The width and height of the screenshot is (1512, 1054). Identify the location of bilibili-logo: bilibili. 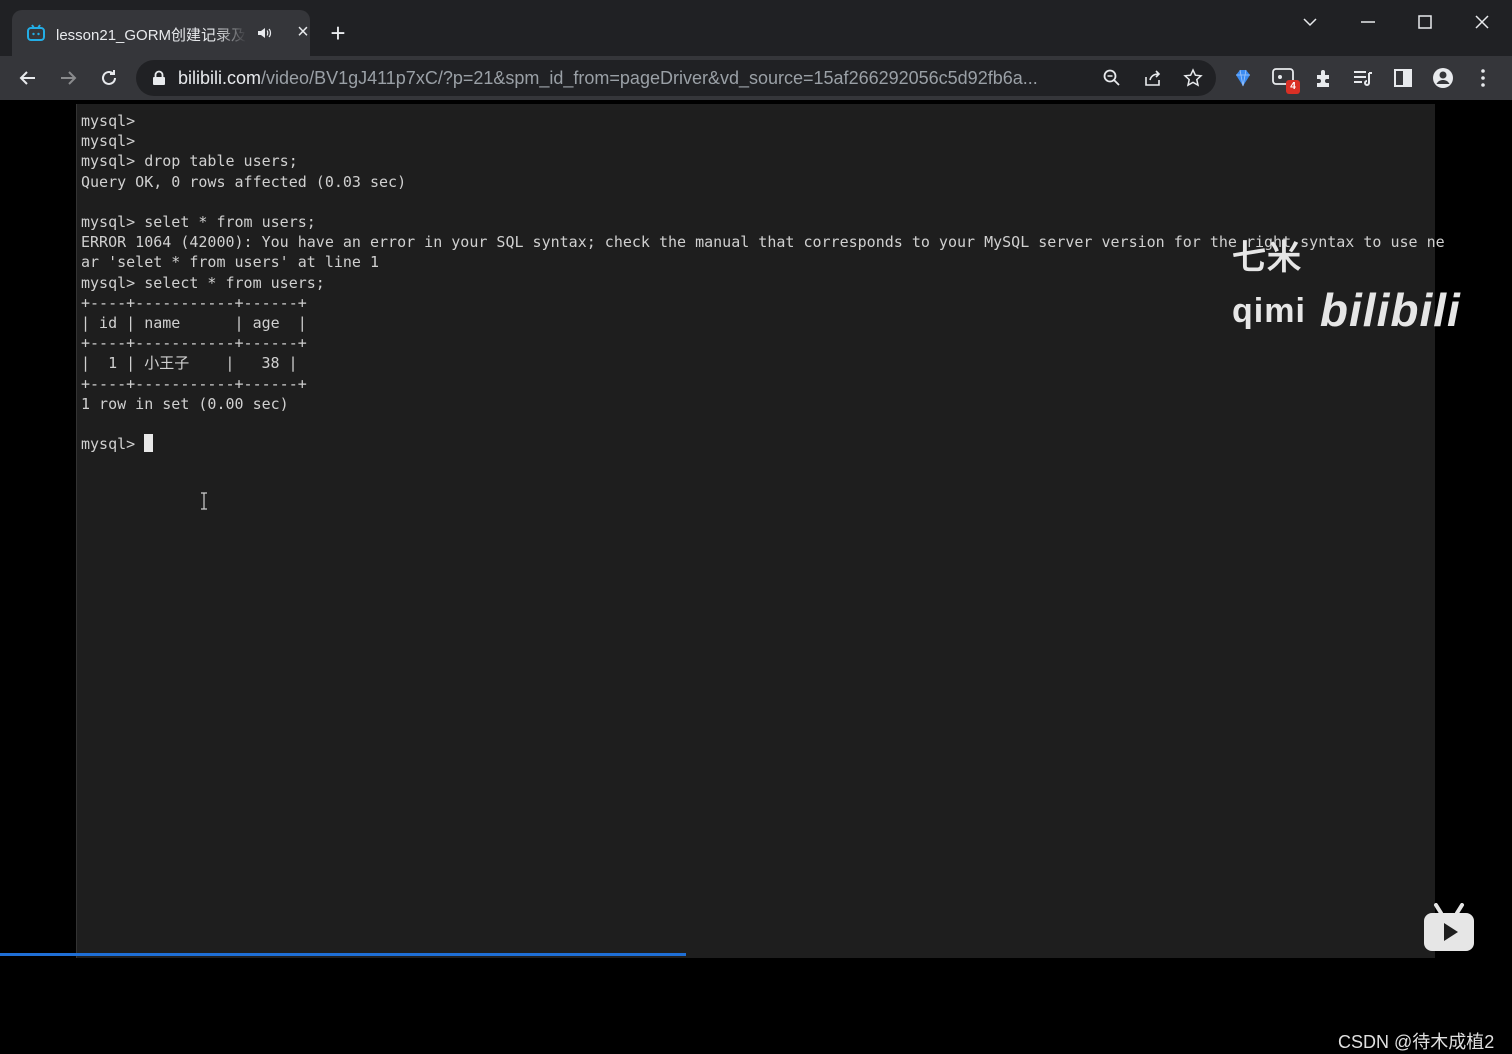
(1390, 310).